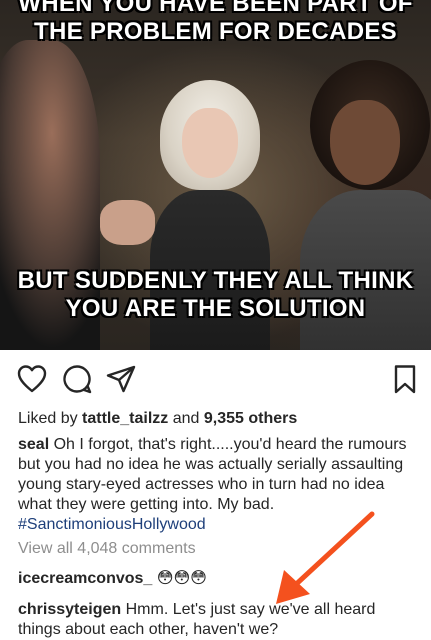 The image size is (431, 640). What do you see at coordinates (33, 444) in the screenshot?
I see `caption-username-link: seal` at bounding box center [33, 444].